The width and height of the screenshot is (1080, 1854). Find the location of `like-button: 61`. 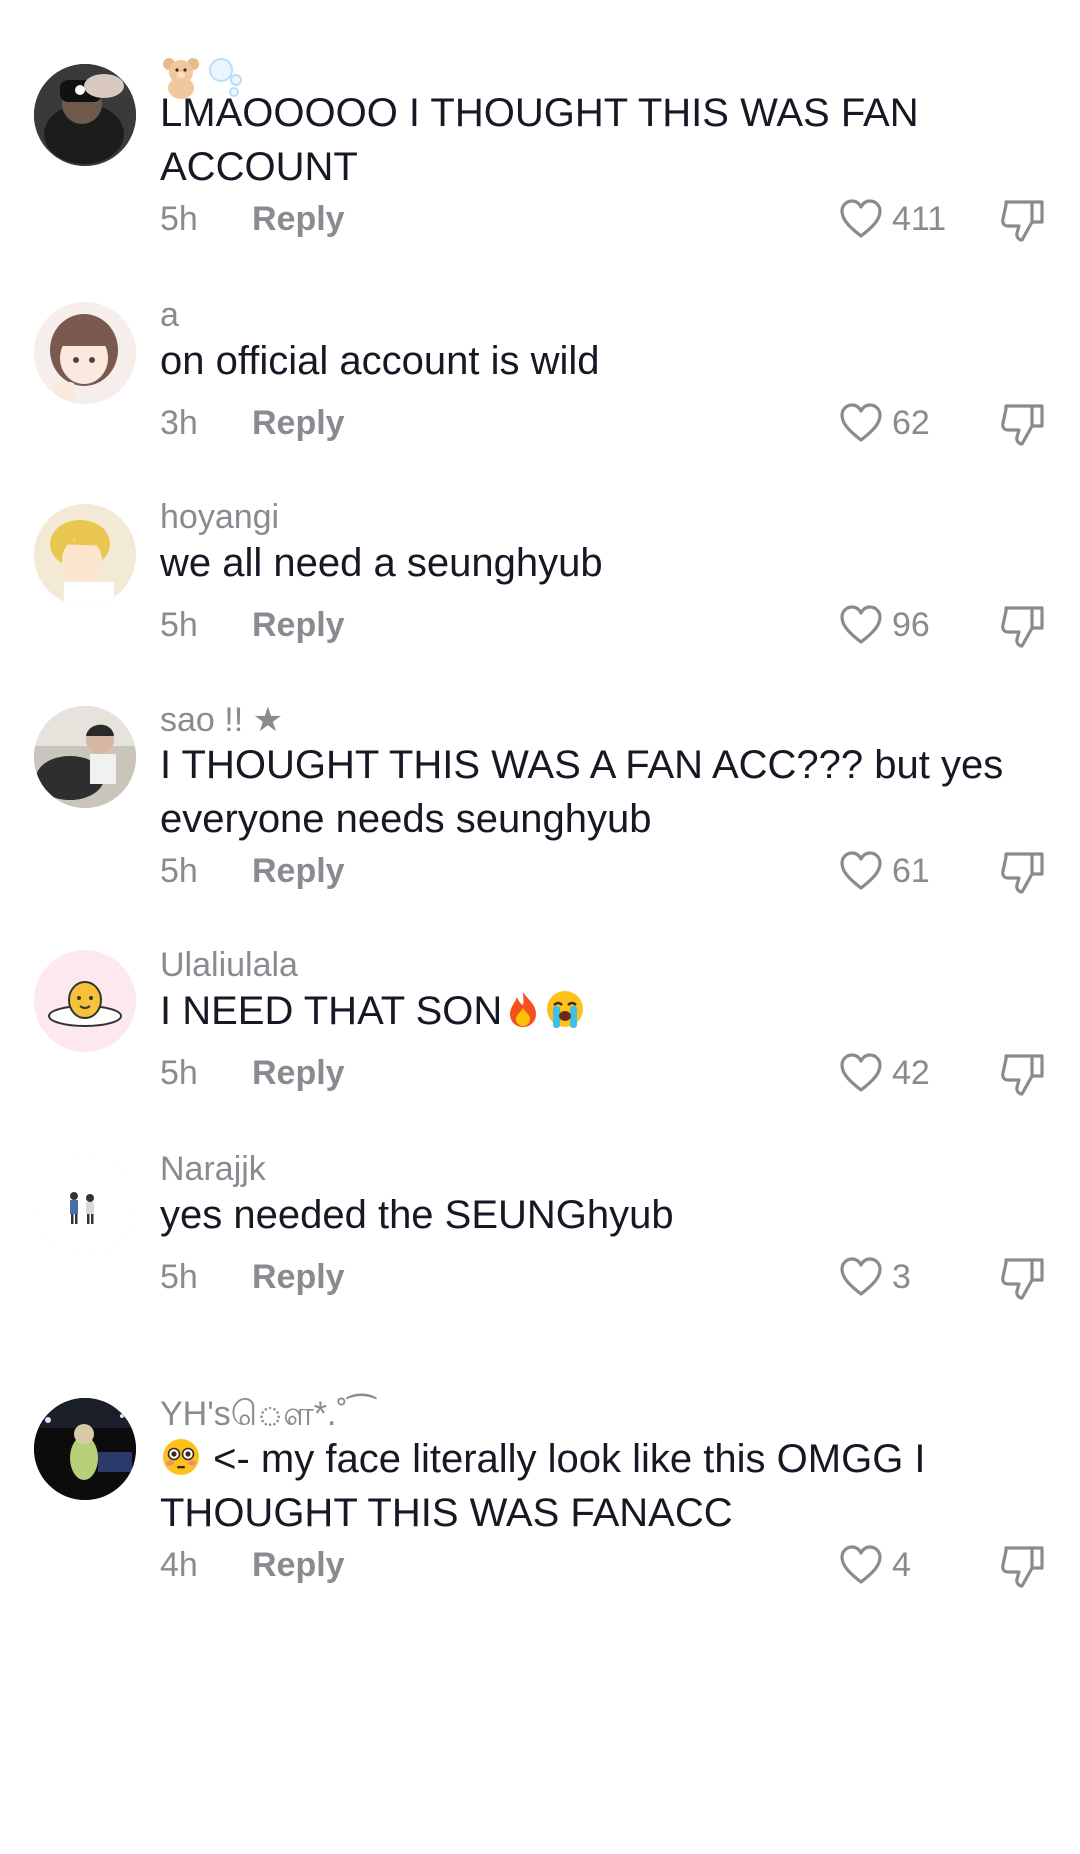

like-button: 61 is located at coordinates (884, 871).